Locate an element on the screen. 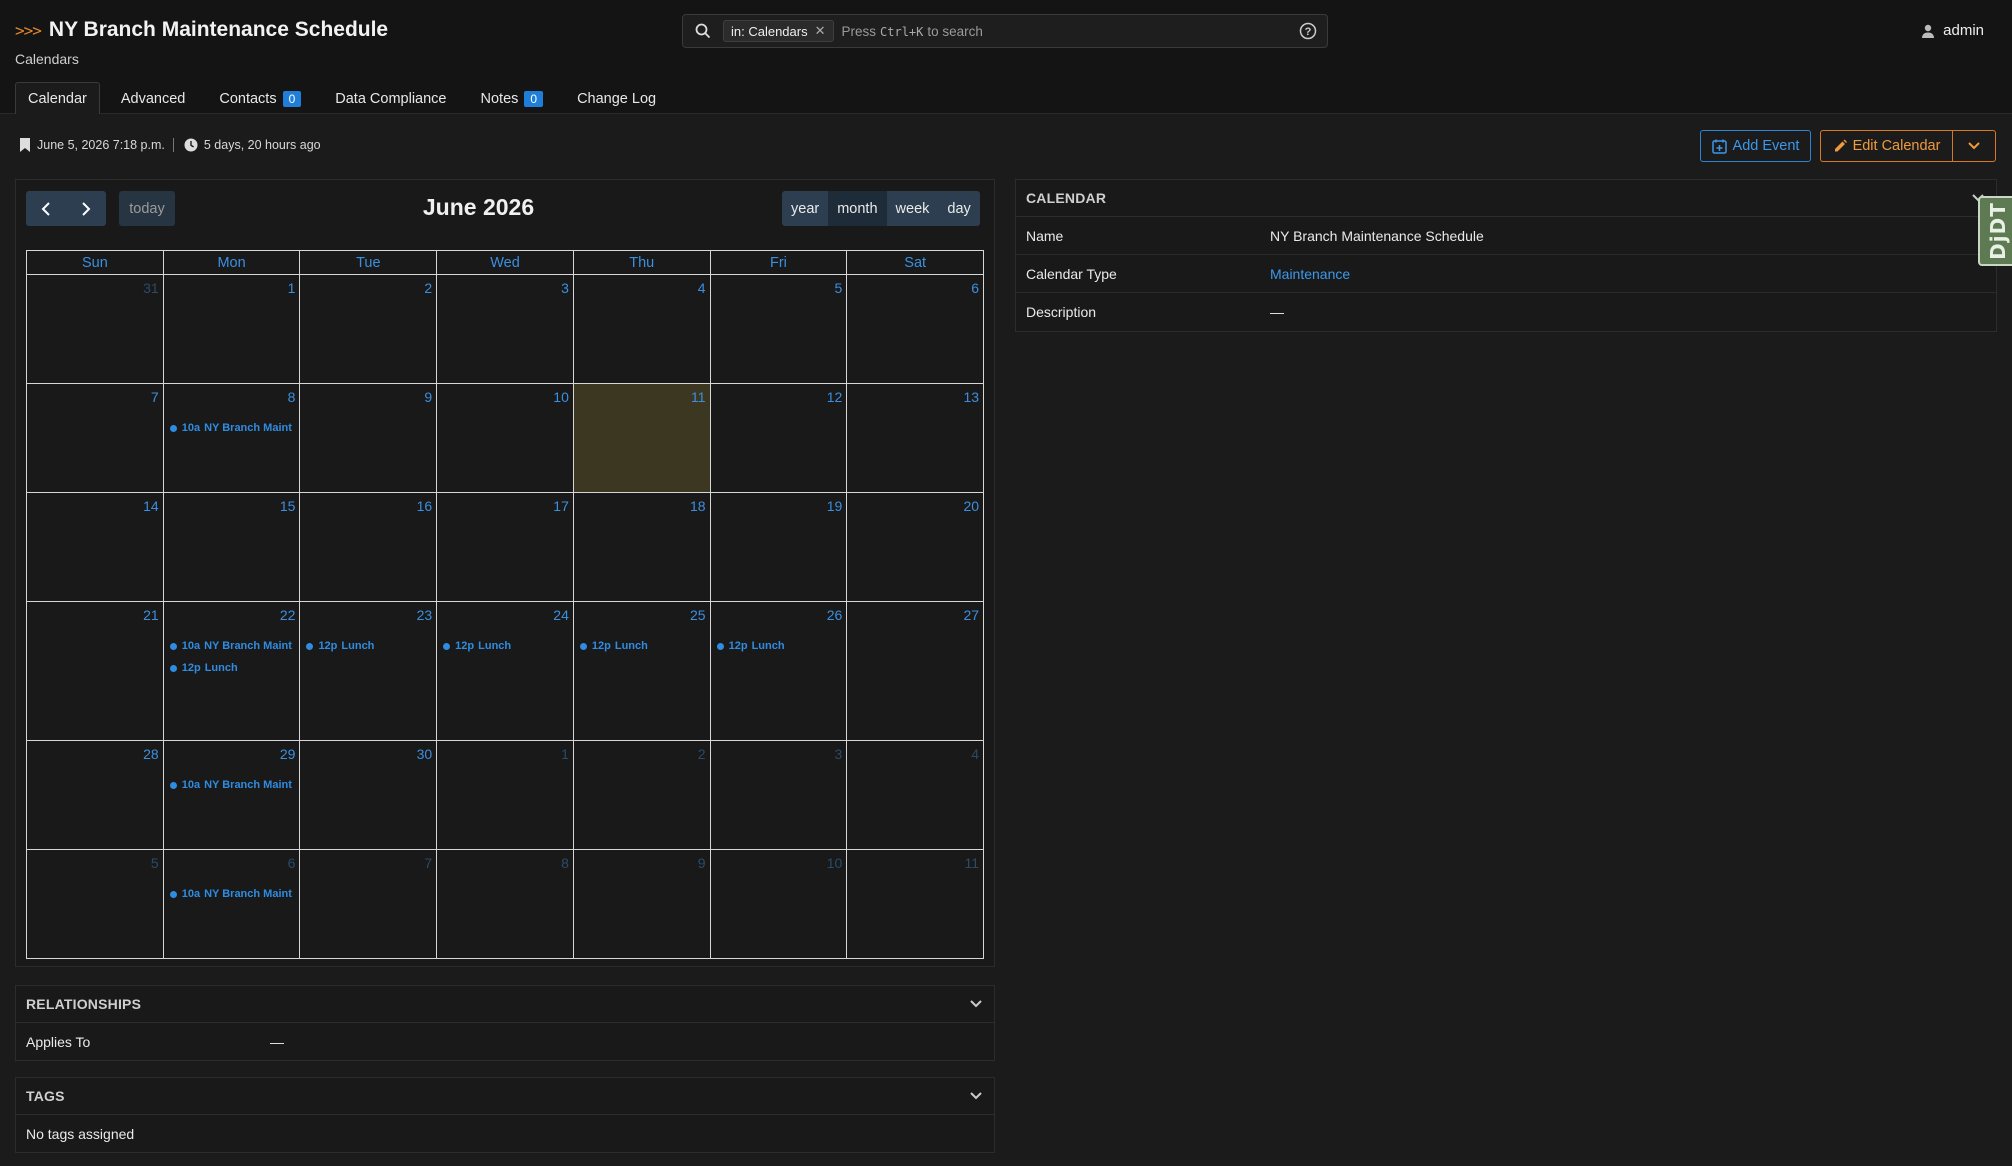 The height and width of the screenshot is (1166, 2012). day-number: 23 is located at coordinates (425, 615).